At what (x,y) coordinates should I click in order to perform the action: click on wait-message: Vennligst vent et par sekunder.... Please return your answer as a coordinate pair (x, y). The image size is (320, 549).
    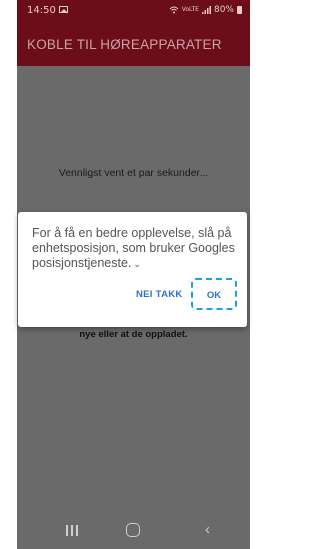
    Looking at the image, I should click on (133, 173).